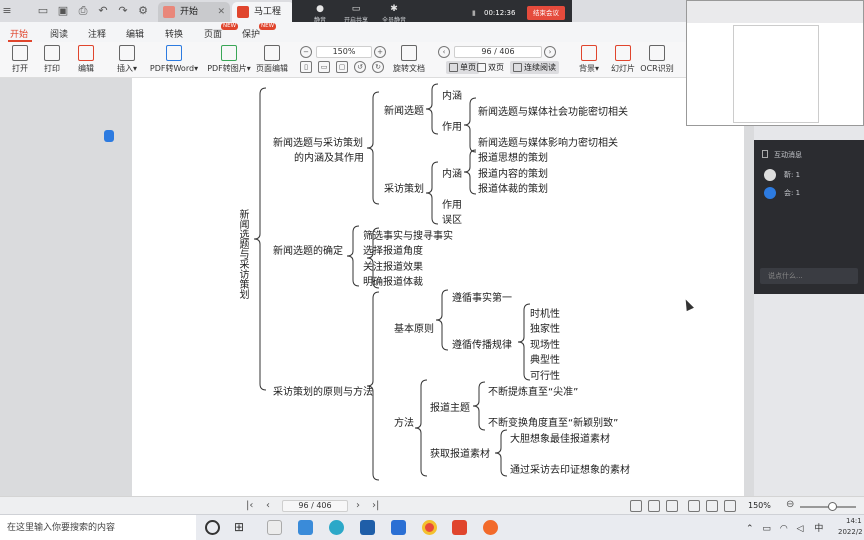 Image resolution: width=864 pixels, height=540 pixels. I want to click on ocr-button: OCR识别, so click(657, 59).